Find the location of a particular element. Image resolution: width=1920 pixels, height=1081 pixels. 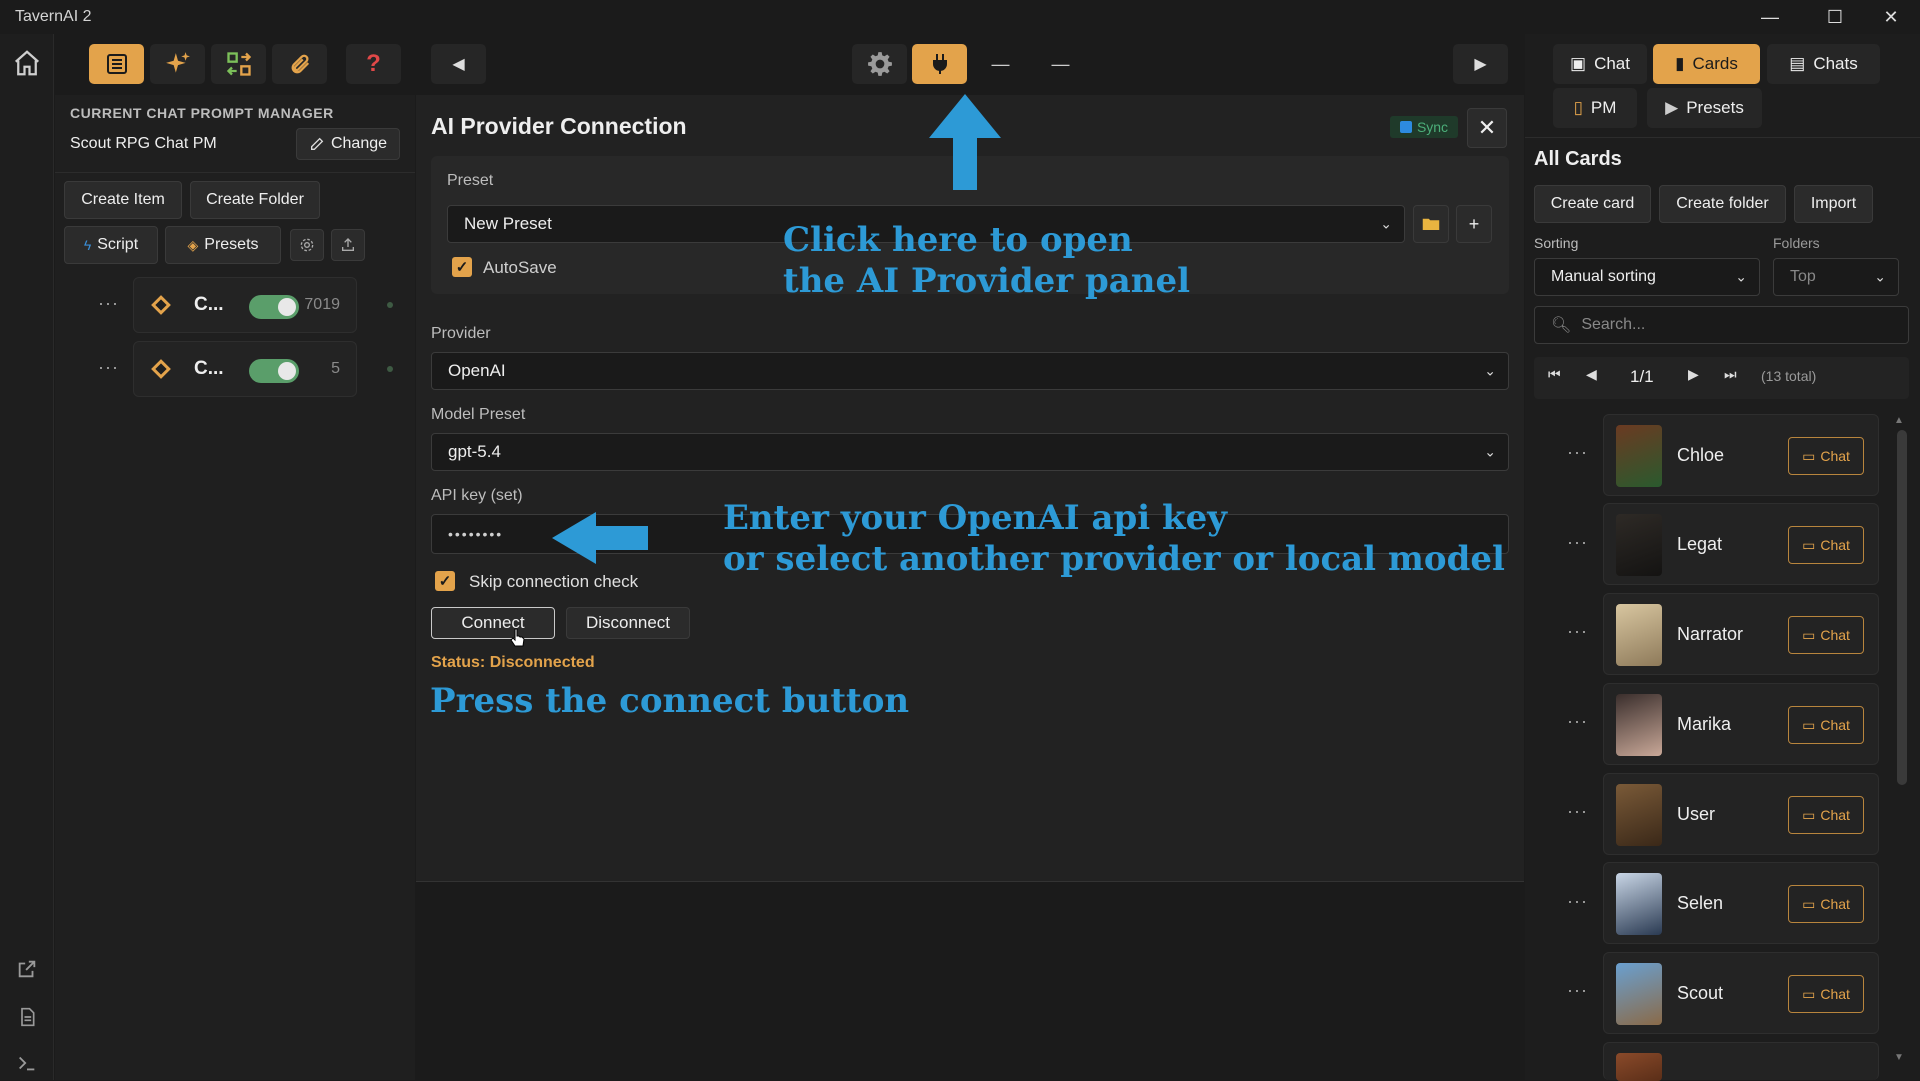

provider-select: OpenAI ⌄ is located at coordinates (970, 371).